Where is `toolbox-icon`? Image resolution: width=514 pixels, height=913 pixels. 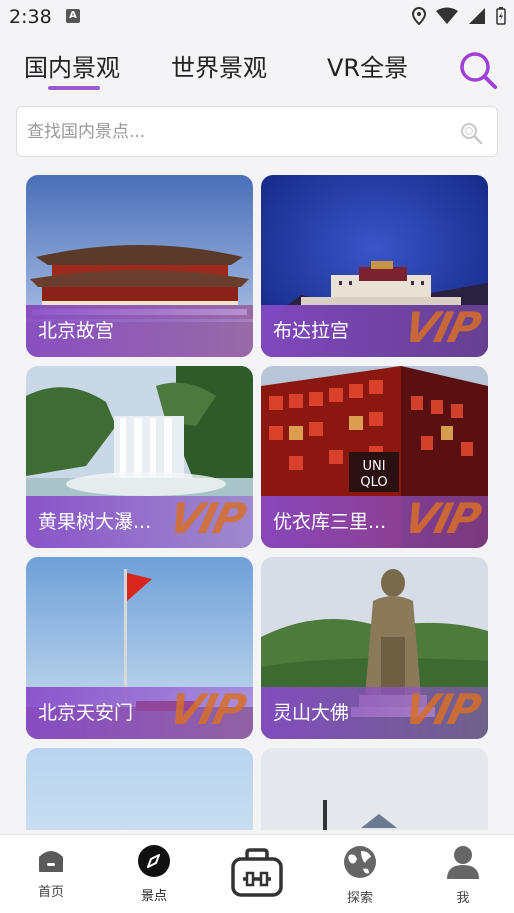 toolbox-icon is located at coordinates (257, 873).